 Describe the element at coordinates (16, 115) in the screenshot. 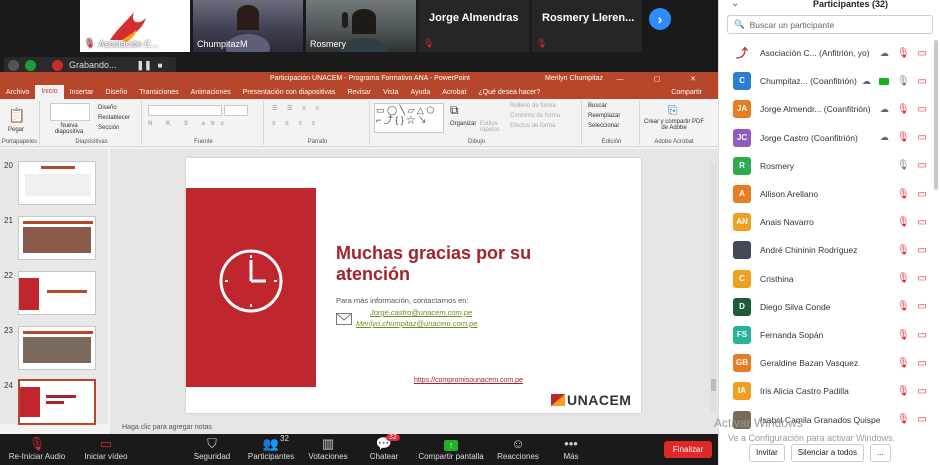

I see `paste-icon: 📋` at that location.